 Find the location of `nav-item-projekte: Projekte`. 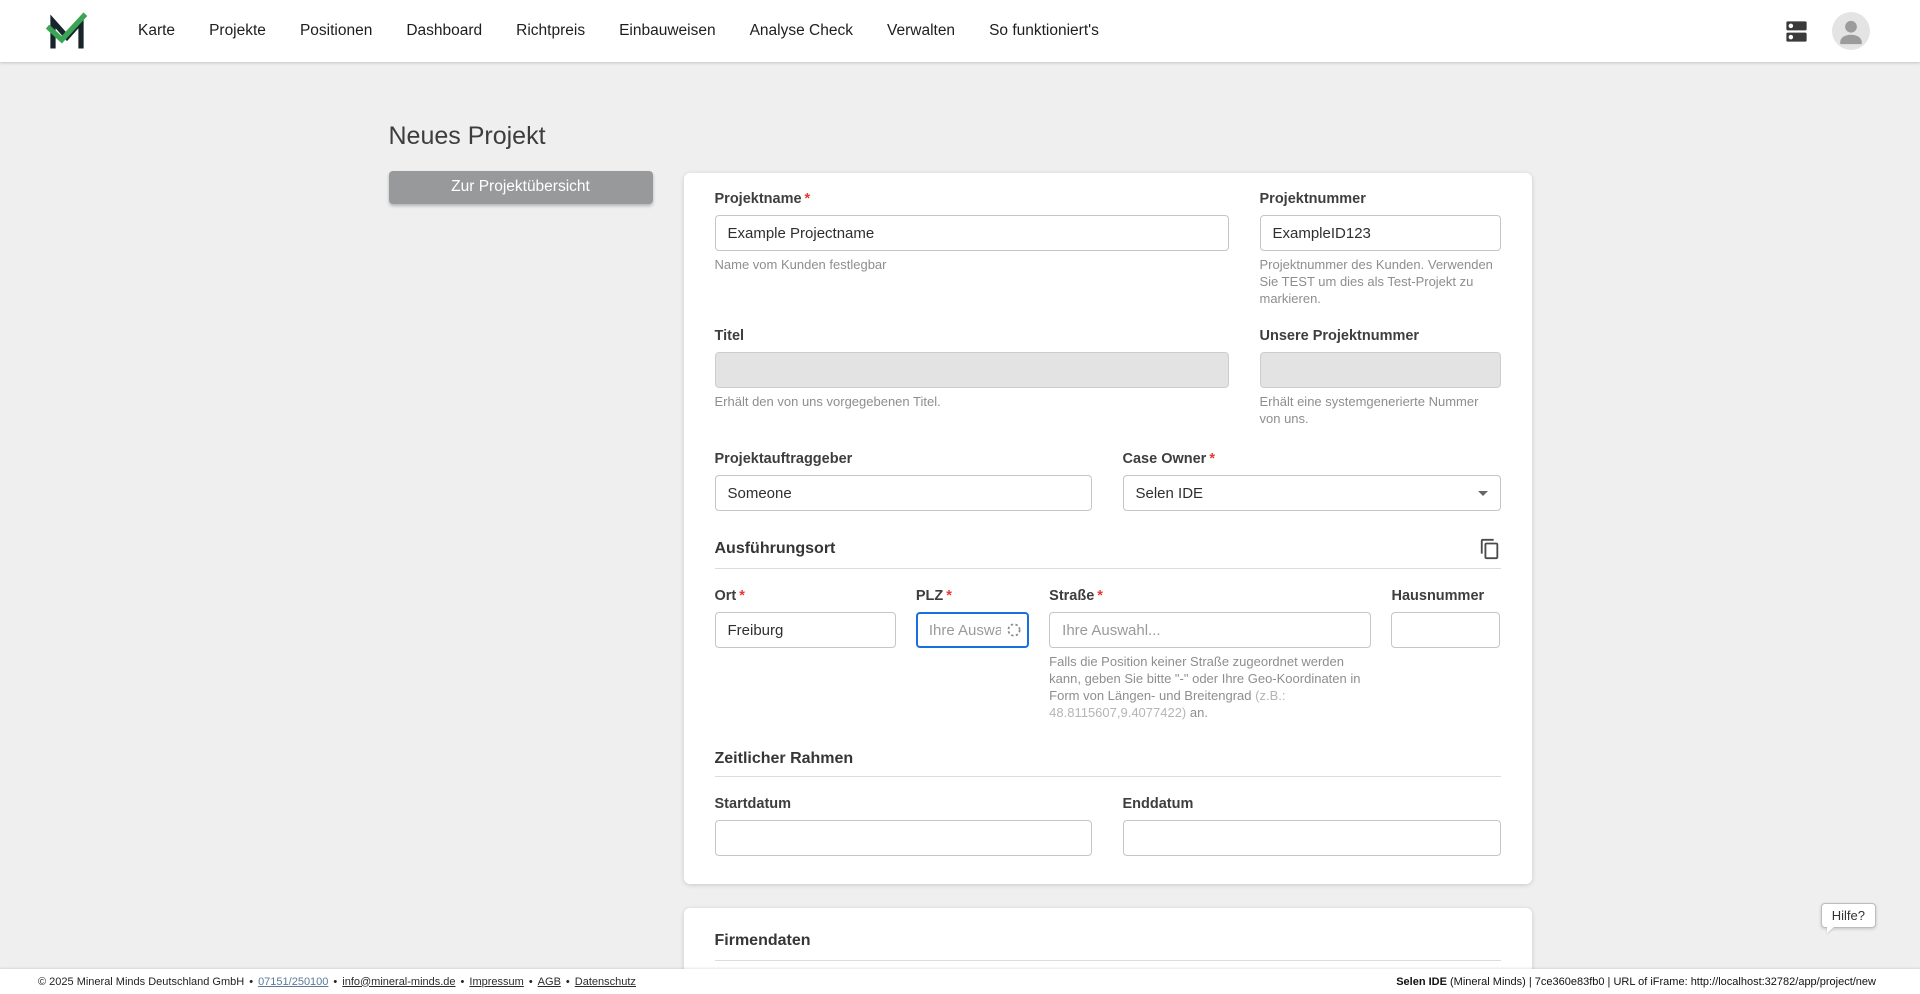

nav-item-projekte: Projekte is located at coordinates (237, 31).